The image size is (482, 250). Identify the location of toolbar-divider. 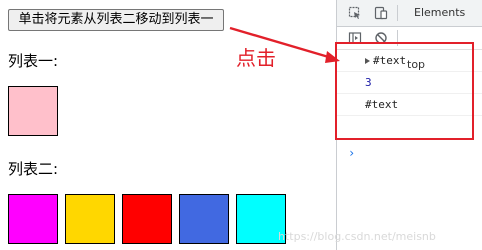
(397, 13).